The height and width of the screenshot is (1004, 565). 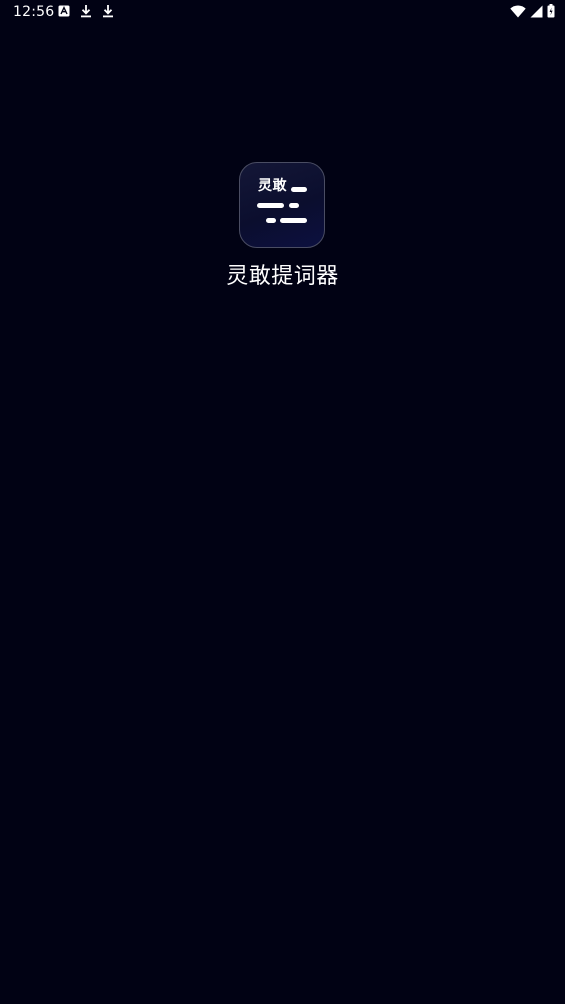 I want to click on status-bar: 12:56, so click(x=282, y=12).